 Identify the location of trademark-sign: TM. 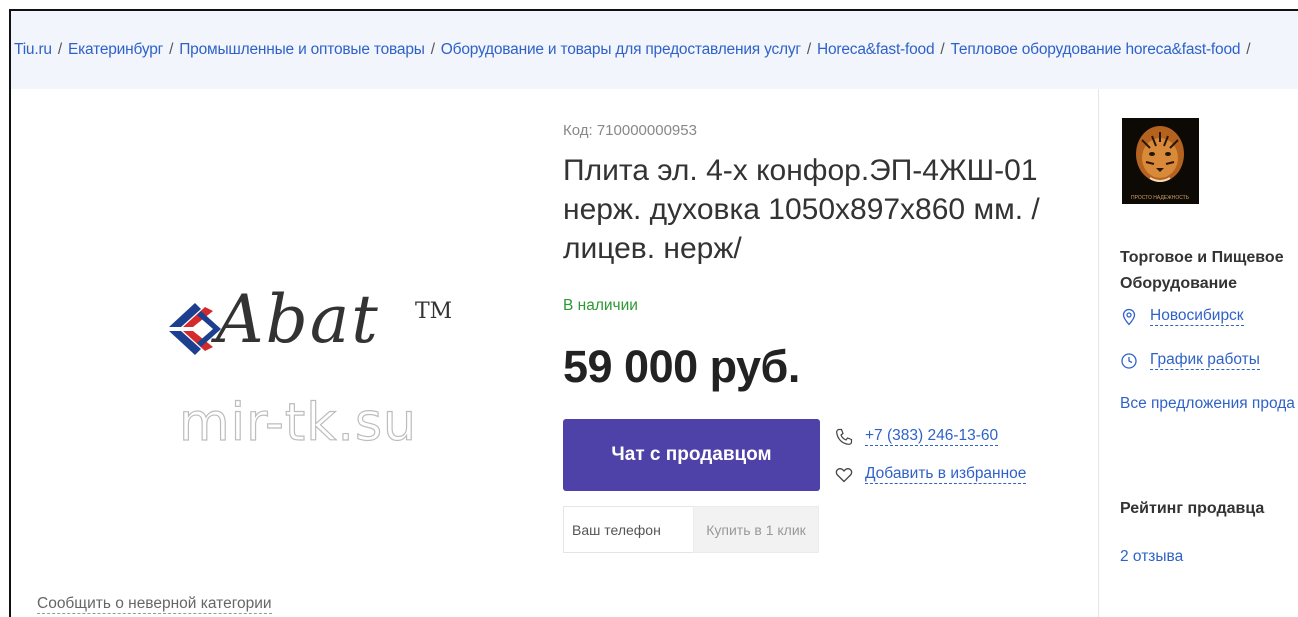
(434, 311).